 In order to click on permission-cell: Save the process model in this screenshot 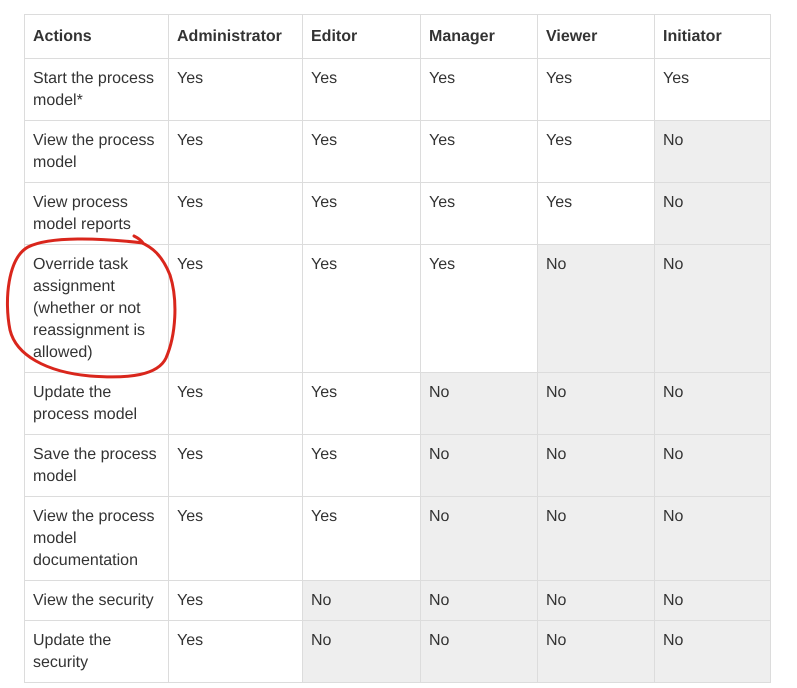, I will do `click(96, 465)`.